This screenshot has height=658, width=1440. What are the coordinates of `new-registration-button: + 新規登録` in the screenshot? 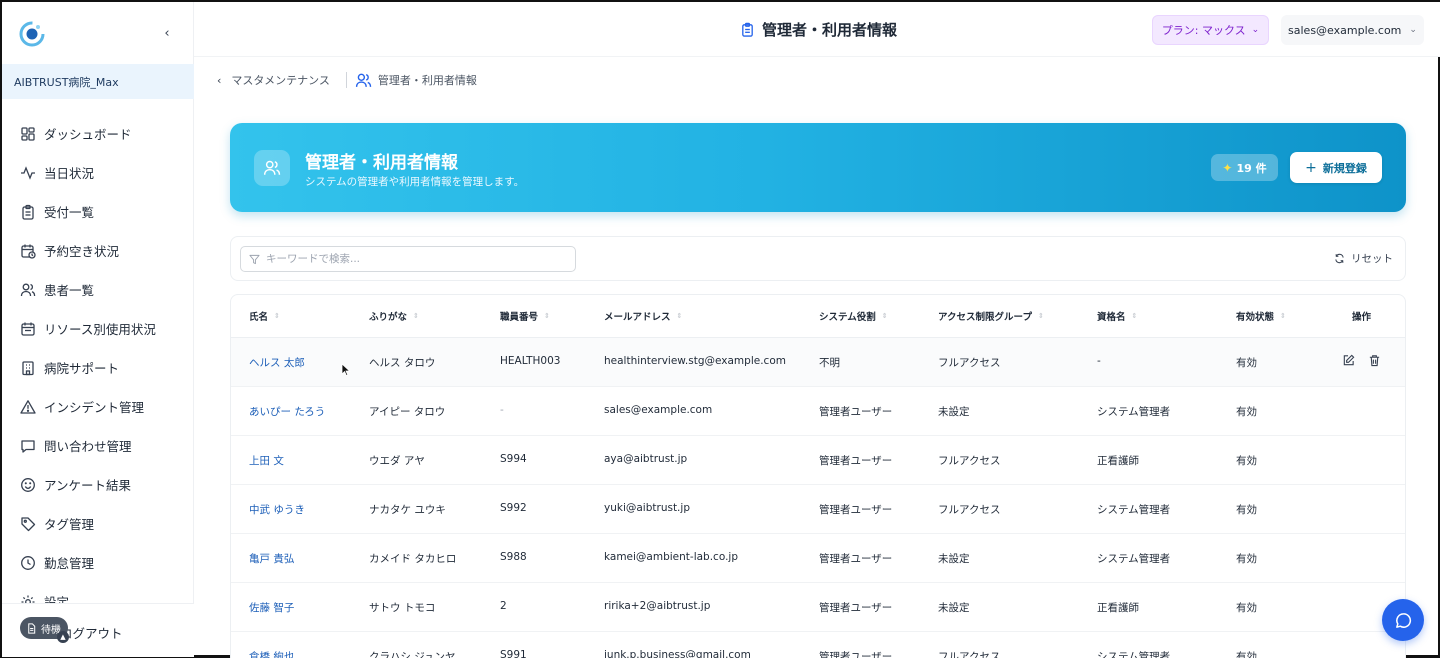 It's located at (1336, 167).